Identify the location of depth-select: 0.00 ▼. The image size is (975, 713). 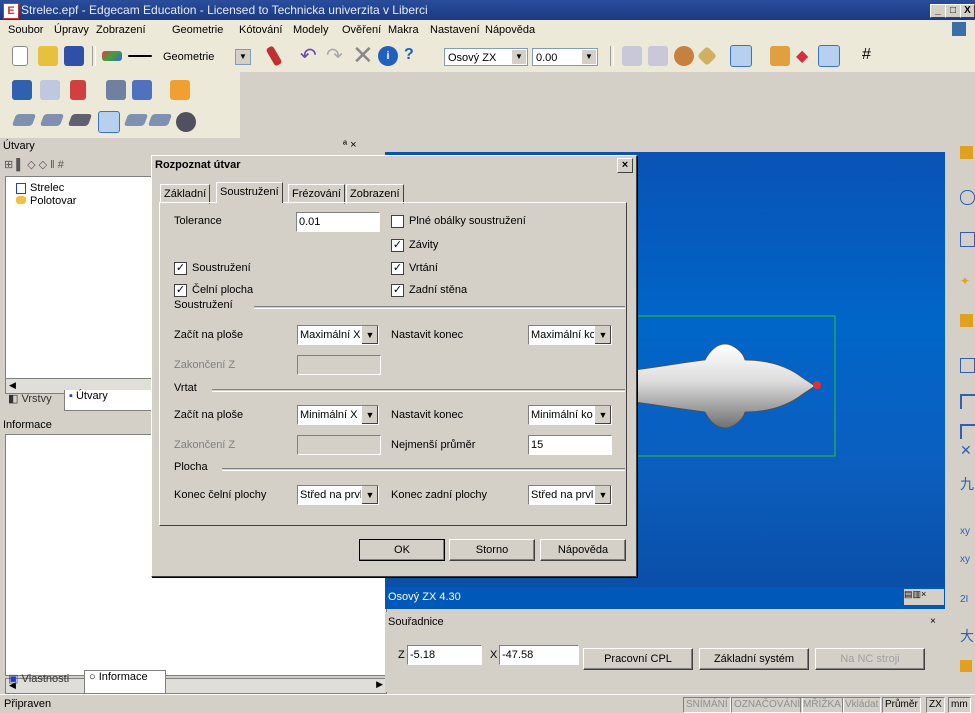
(565, 57).